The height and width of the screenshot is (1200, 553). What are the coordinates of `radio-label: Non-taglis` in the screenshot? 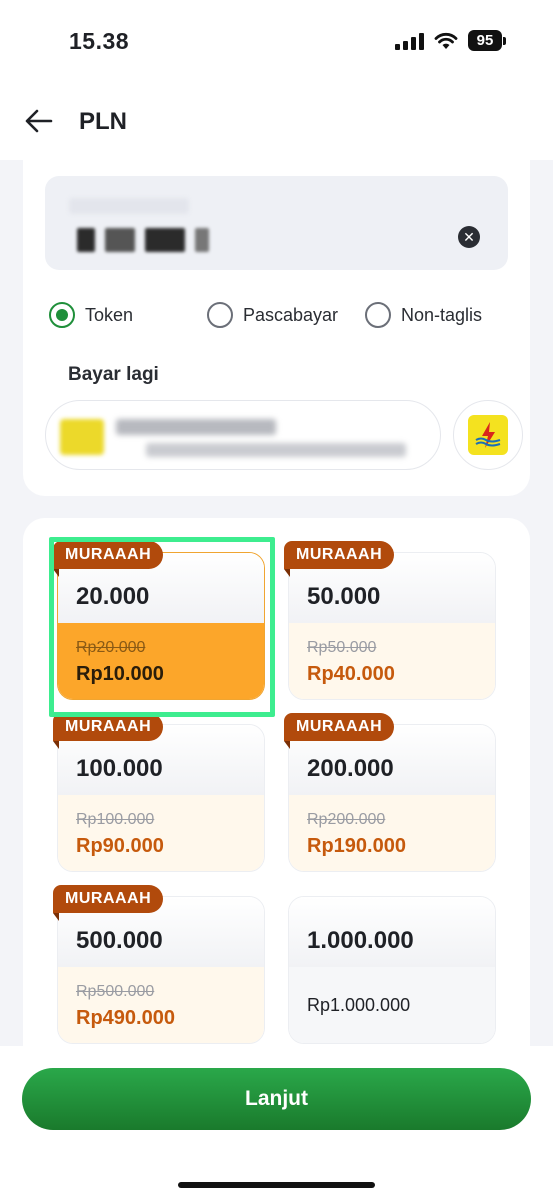 It's located at (442, 314).